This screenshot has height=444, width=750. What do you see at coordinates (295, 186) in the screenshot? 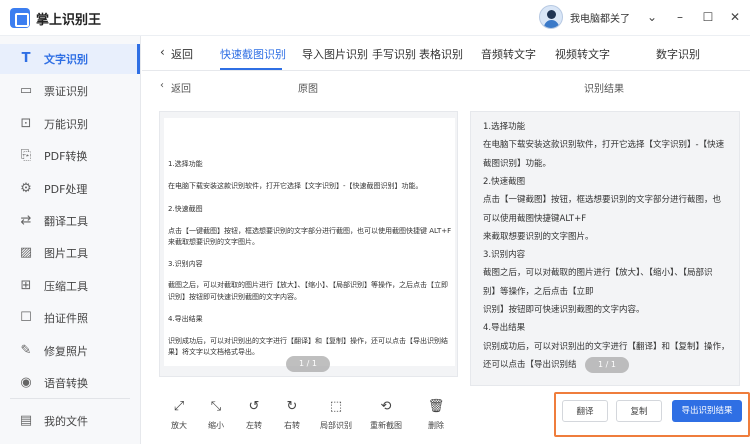
I see `document-line: 在电脑下载安装这款识别软件，打开它选择【文字识别】-【快速截图识别】功能。` at bounding box center [295, 186].